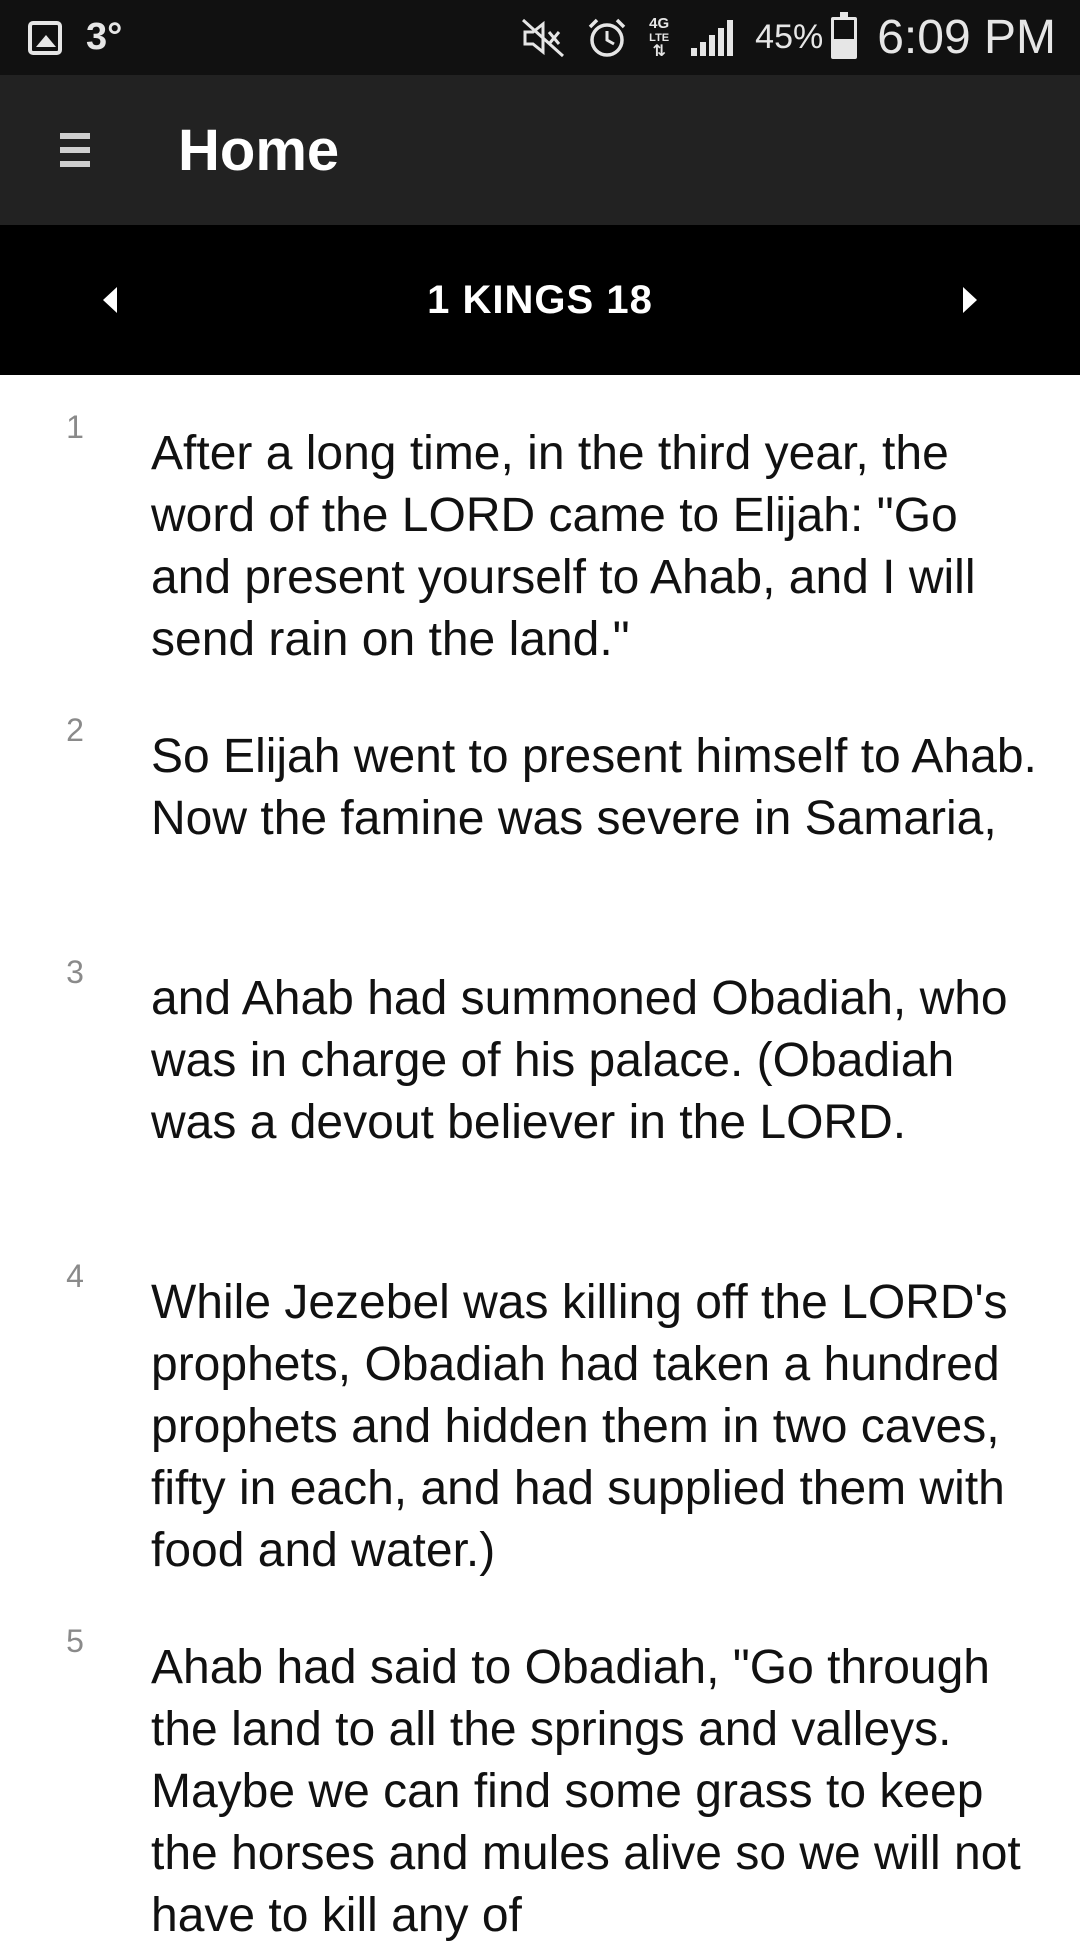  I want to click on chapter-nav: 1 KINGS 18, so click(540, 300).